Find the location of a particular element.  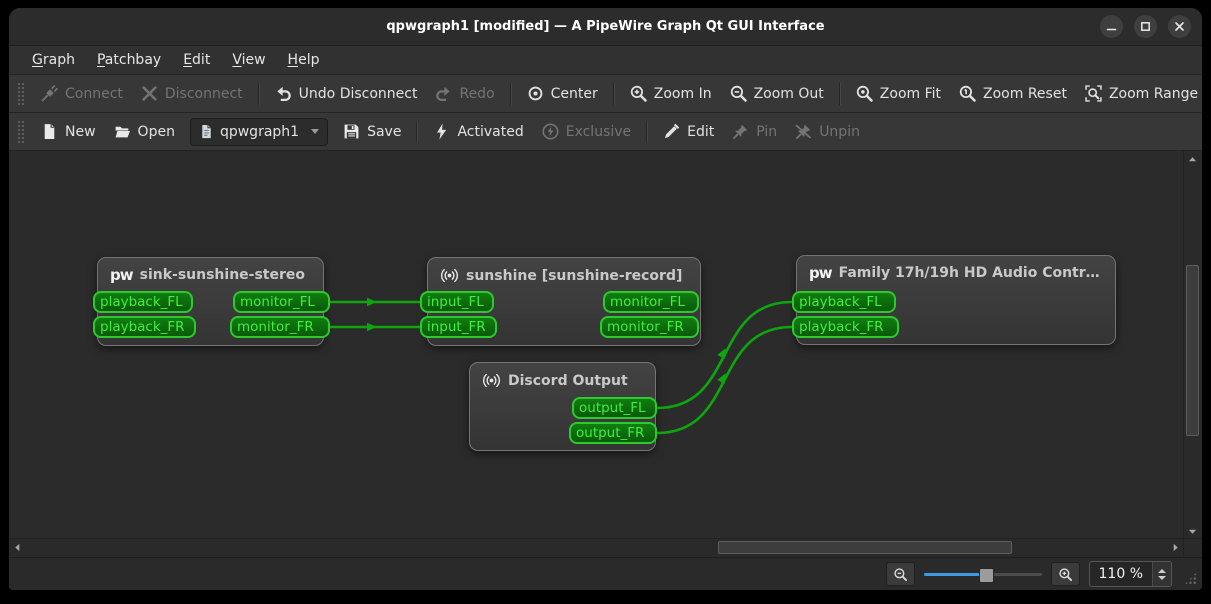

scroll-down-button is located at coordinates (1192, 531).